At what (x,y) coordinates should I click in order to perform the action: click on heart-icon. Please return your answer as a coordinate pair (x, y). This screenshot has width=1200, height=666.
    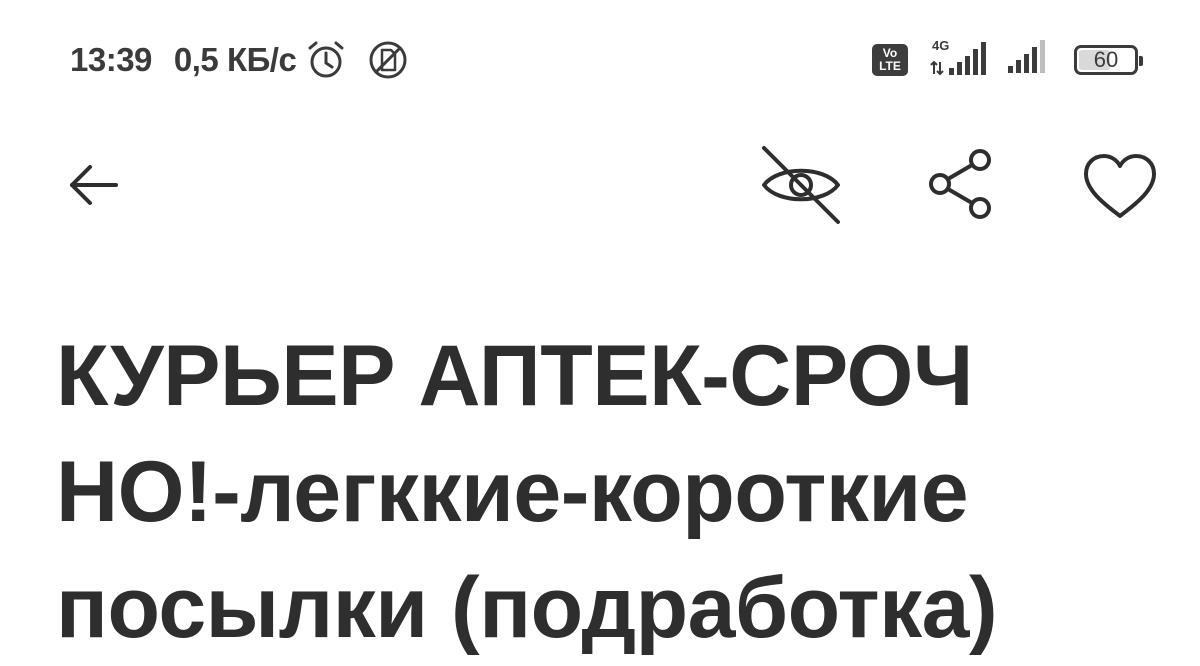
    Looking at the image, I should click on (1120, 186).